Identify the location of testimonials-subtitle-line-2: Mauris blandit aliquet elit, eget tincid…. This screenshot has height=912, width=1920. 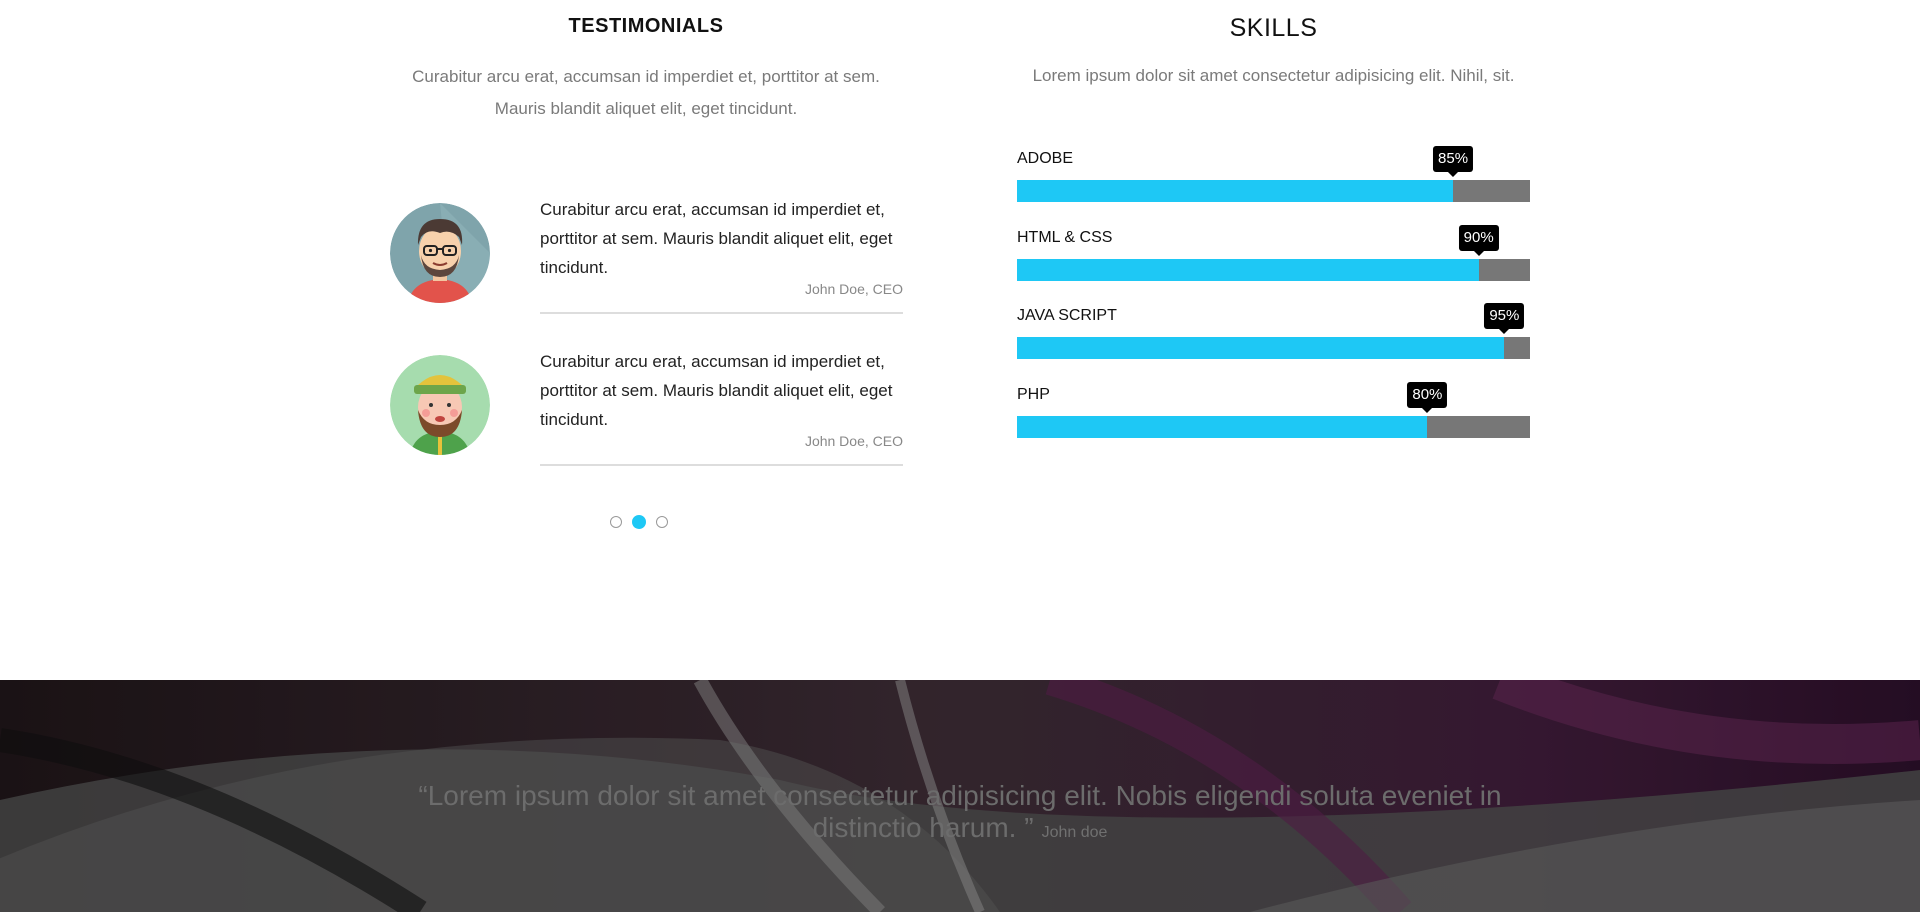
(646, 108).